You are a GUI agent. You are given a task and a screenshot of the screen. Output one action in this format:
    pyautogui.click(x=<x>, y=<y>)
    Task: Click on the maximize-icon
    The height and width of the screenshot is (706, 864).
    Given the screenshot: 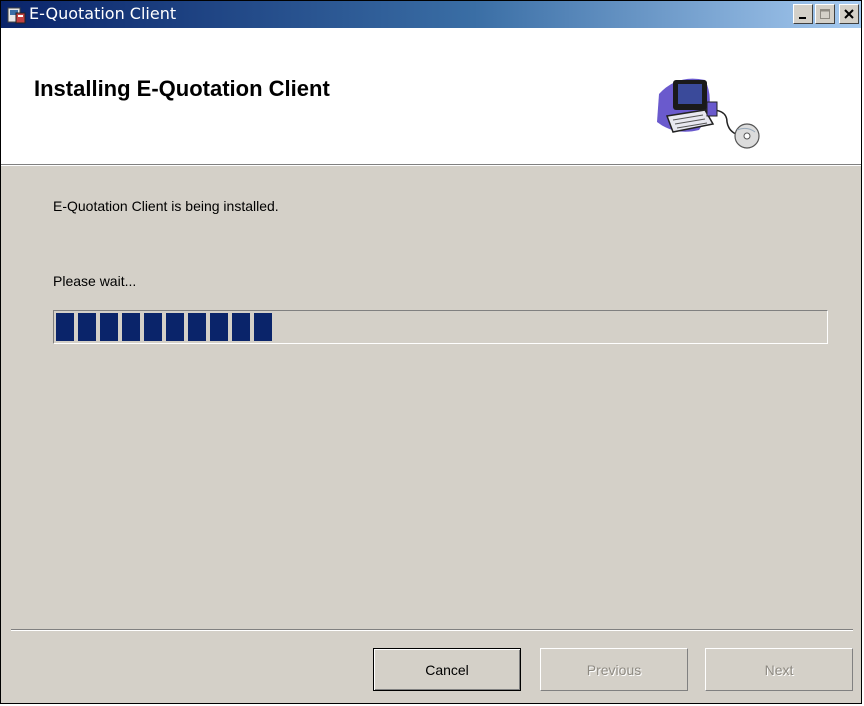 What is the action you would take?
    pyautogui.click(x=825, y=14)
    